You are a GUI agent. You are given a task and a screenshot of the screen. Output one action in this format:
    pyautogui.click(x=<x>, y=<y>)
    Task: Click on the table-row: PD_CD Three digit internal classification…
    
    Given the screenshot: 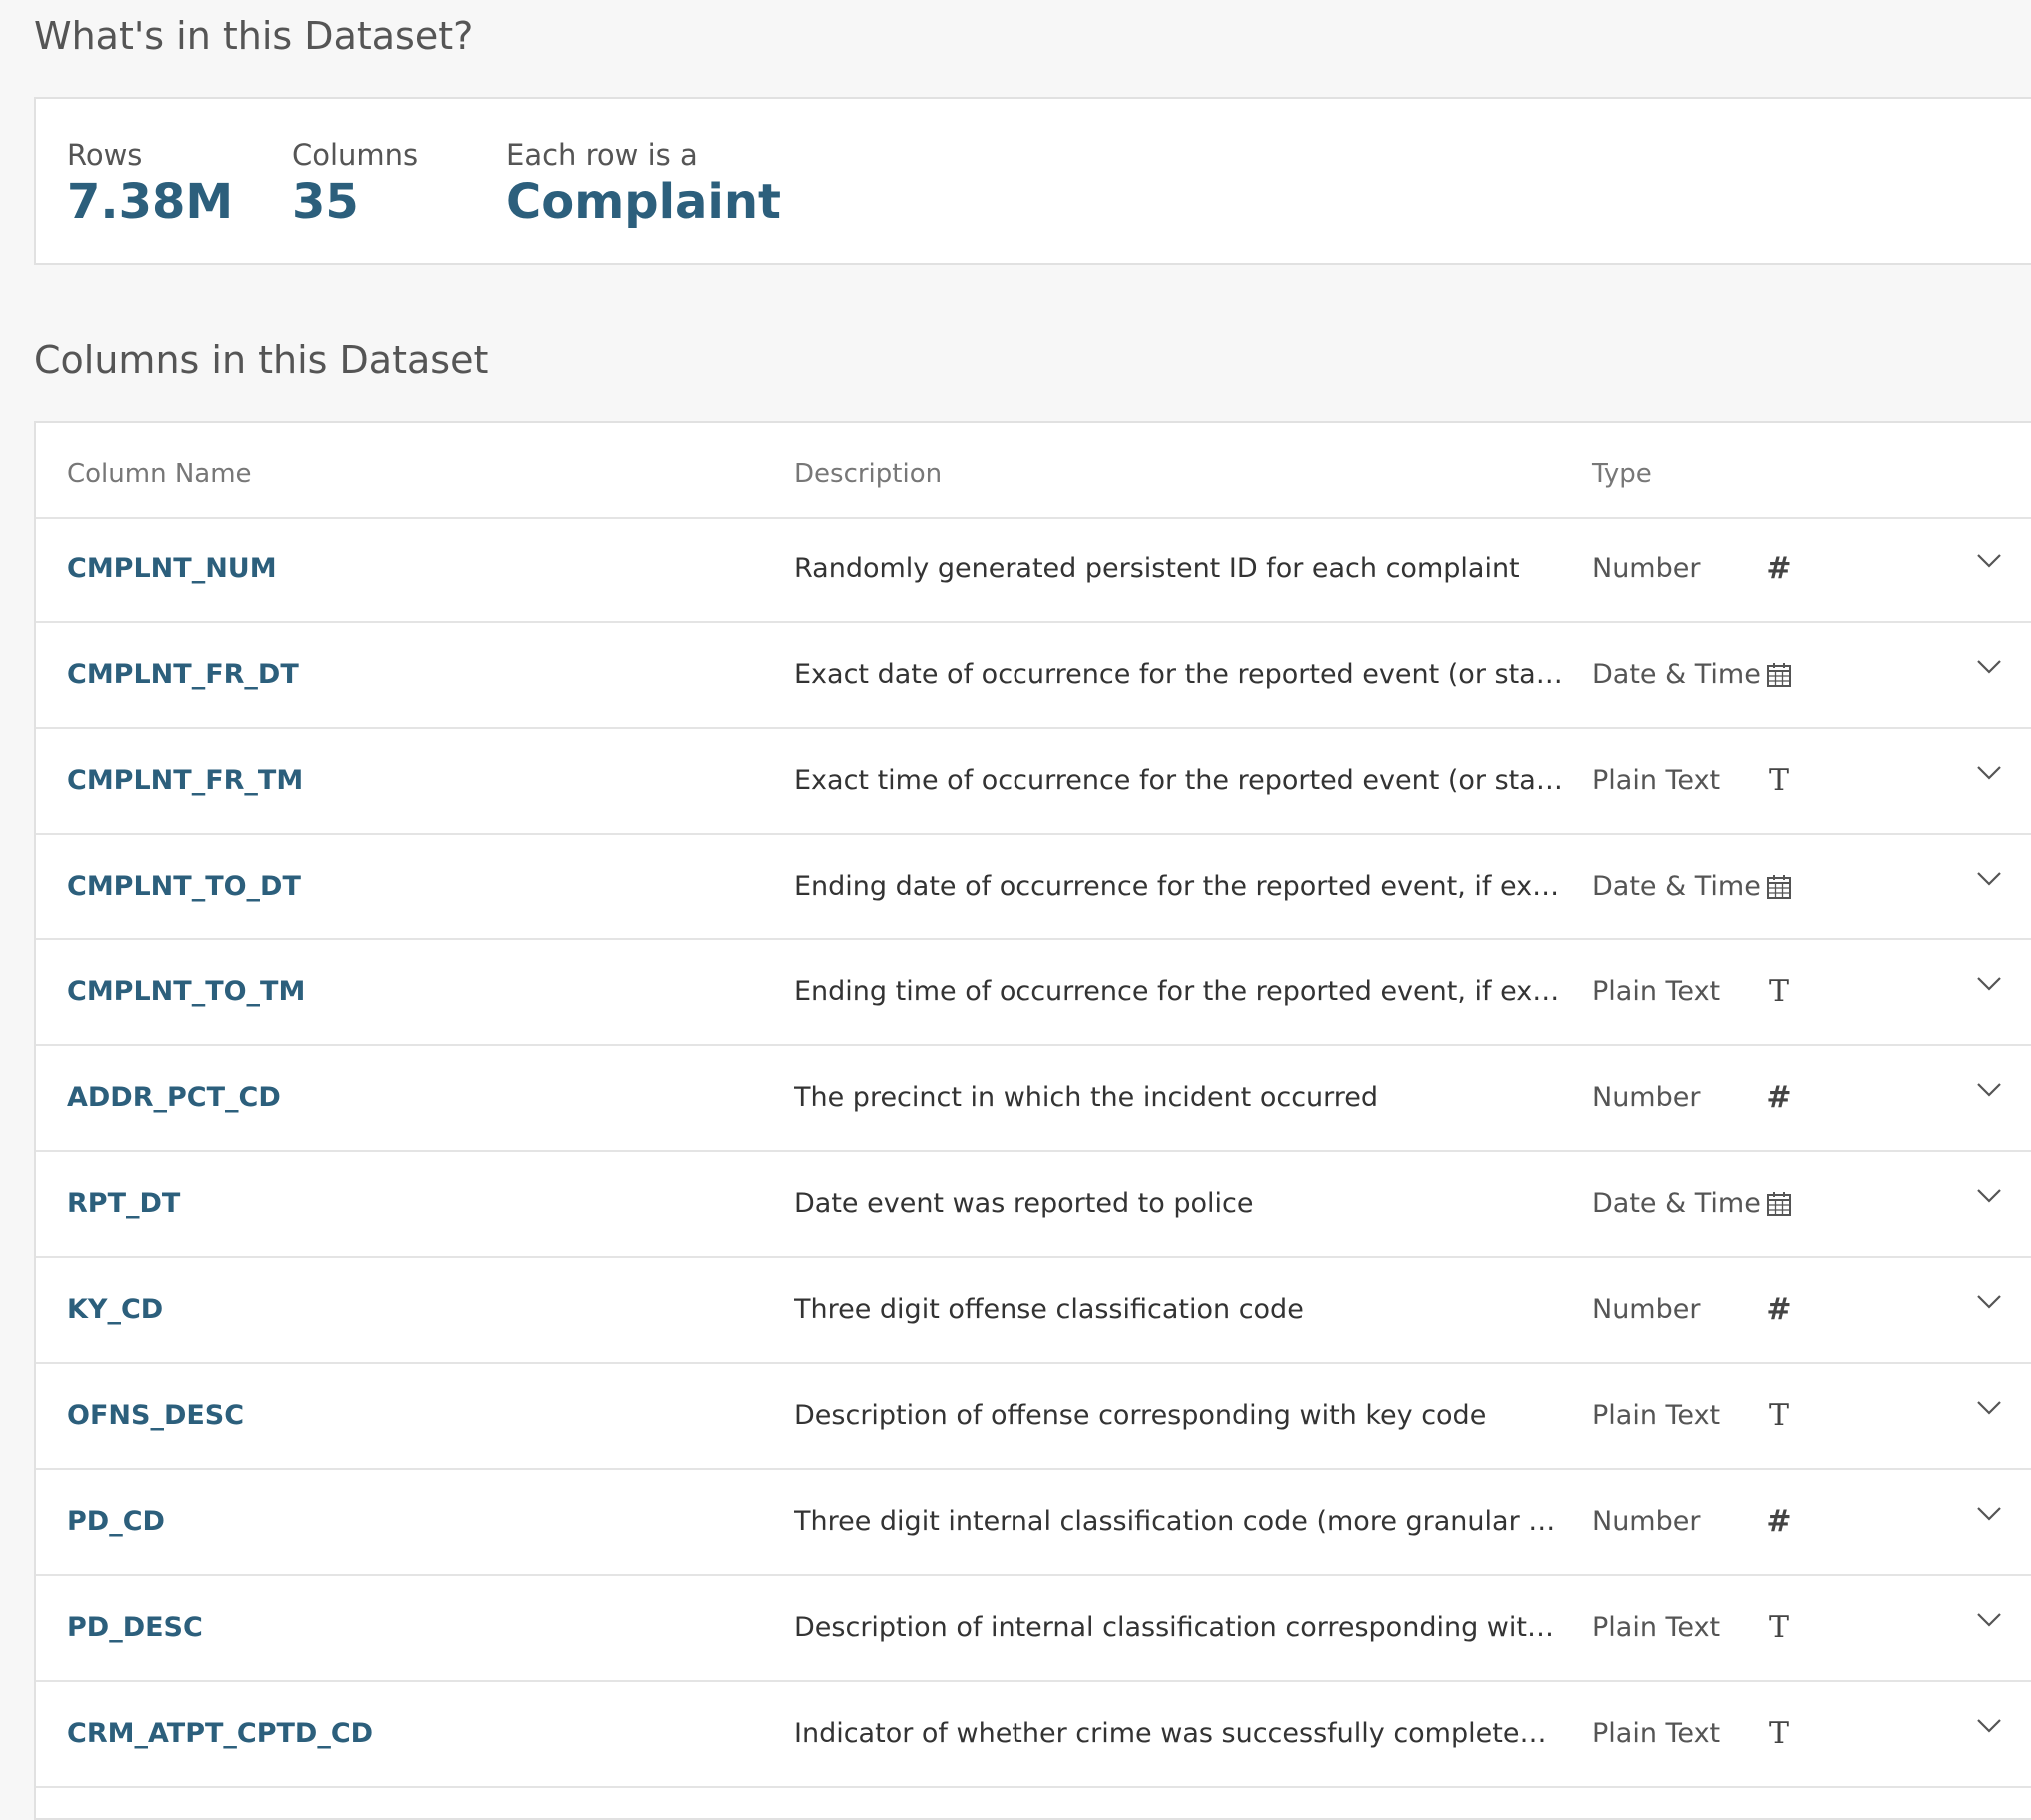 What is the action you would take?
    pyautogui.click(x=1033, y=1523)
    